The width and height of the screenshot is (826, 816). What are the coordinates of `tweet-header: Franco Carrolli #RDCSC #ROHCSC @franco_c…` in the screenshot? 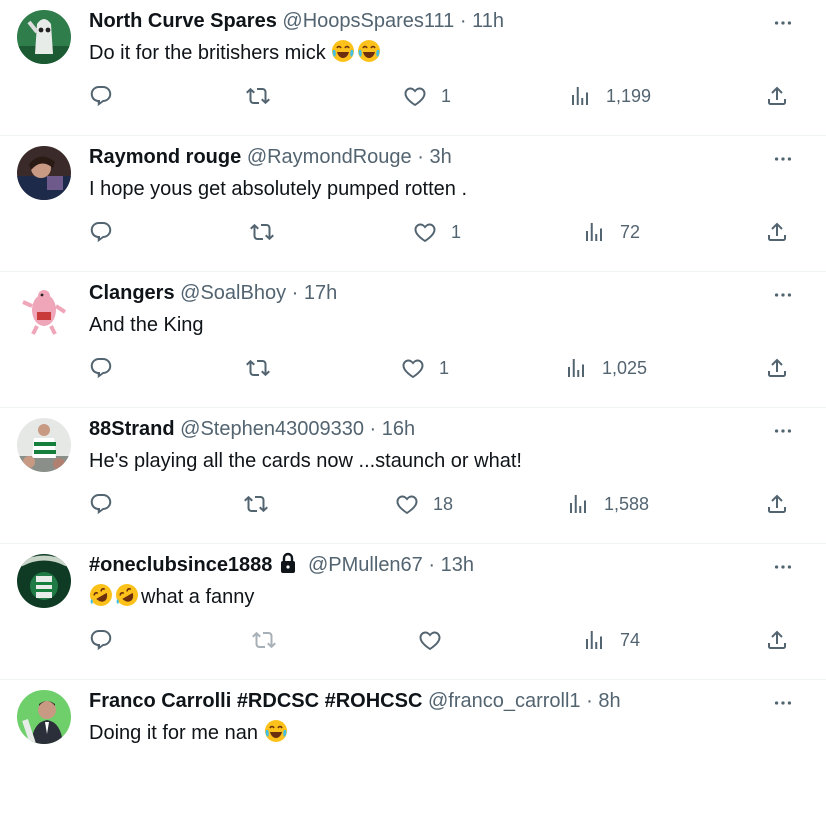 It's located at (355, 701).